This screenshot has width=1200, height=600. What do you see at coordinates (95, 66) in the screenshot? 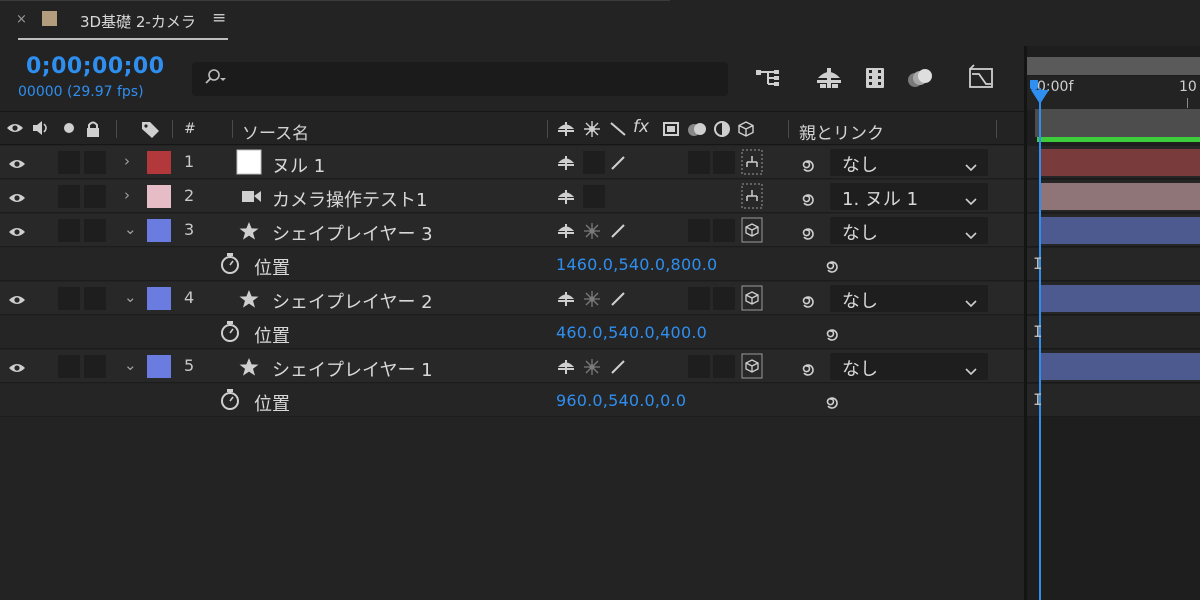
I see `current-time-display: 0;00;00;00` at bounding box center [95, 66].